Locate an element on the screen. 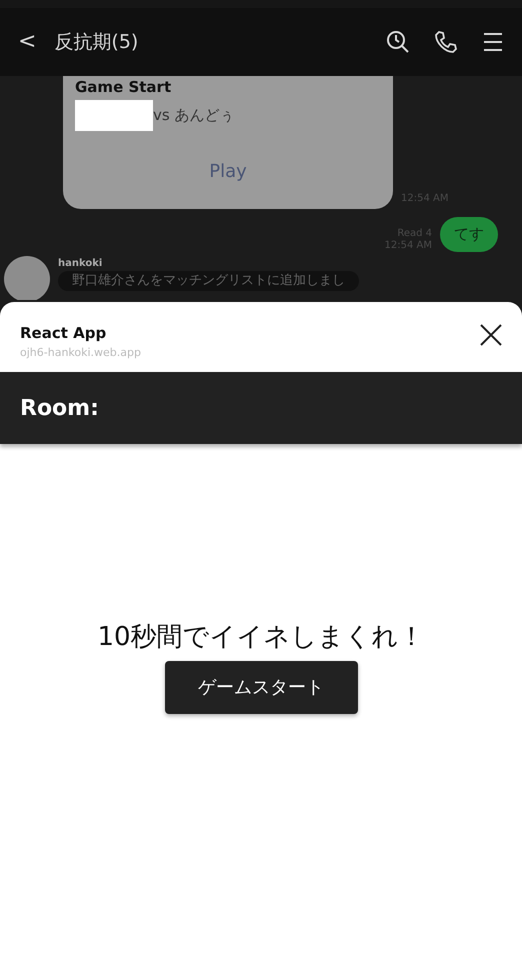 This screenshot has width=522, height=960. versus-text: vs あんどぅ is located at coordinates (193, 115).